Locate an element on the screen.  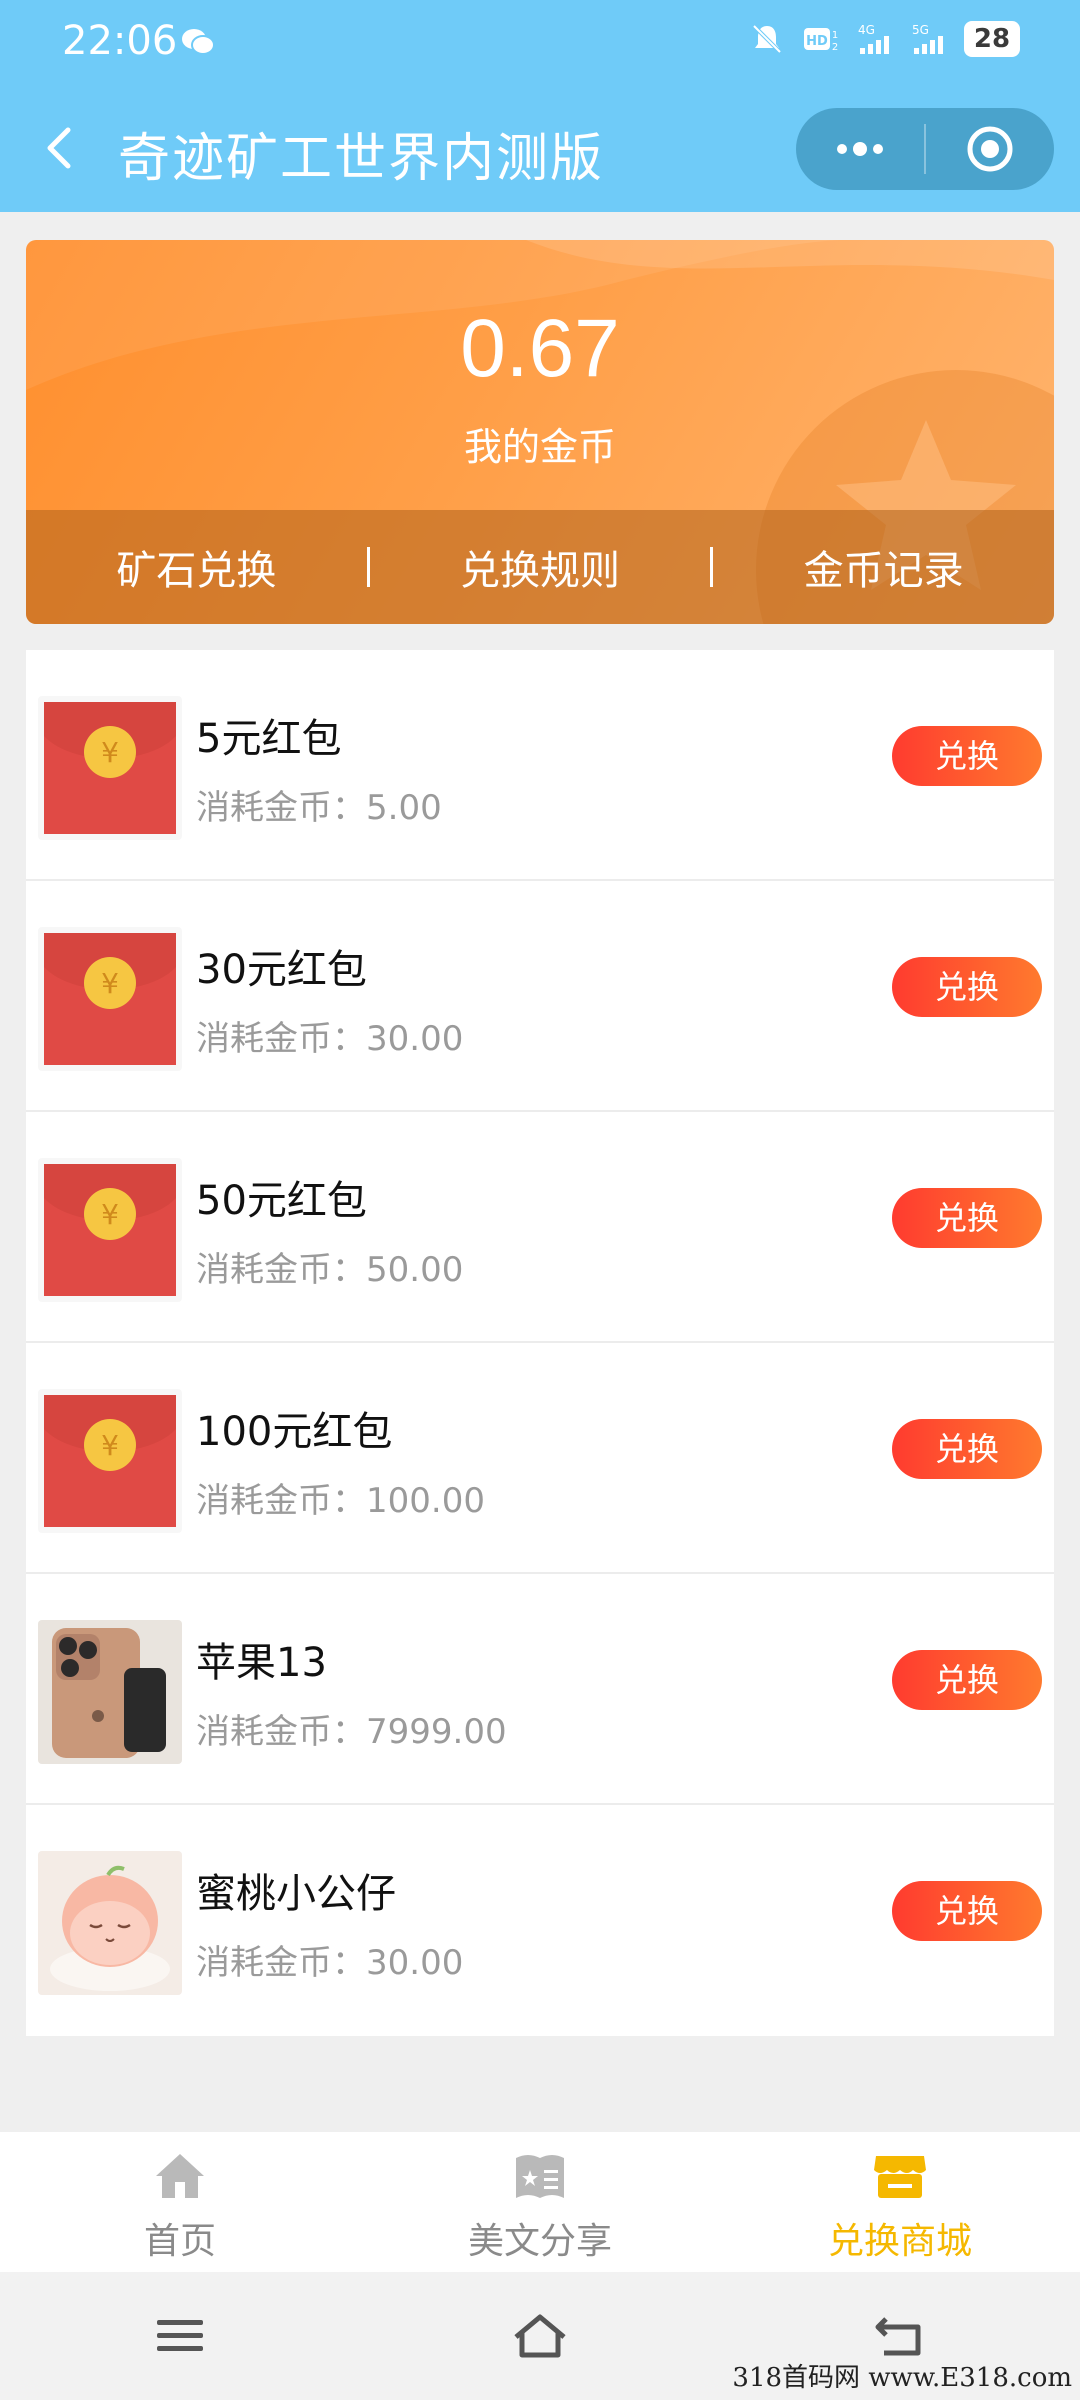
page-title: 奇迹矿工世界内测版 is located at coordinates (361, 159).